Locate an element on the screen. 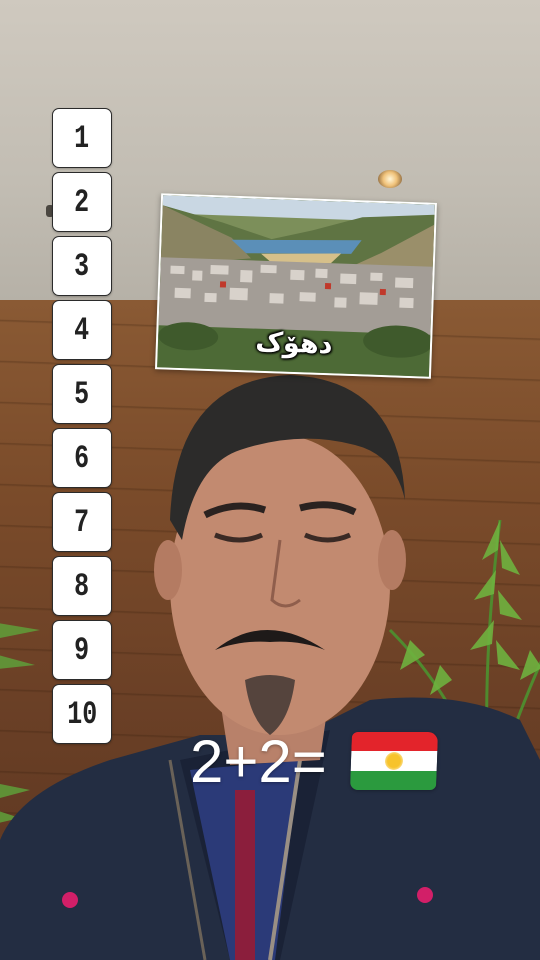 The image size is (540, 960). number-tile: 5 is located at coordinates (82, 394).